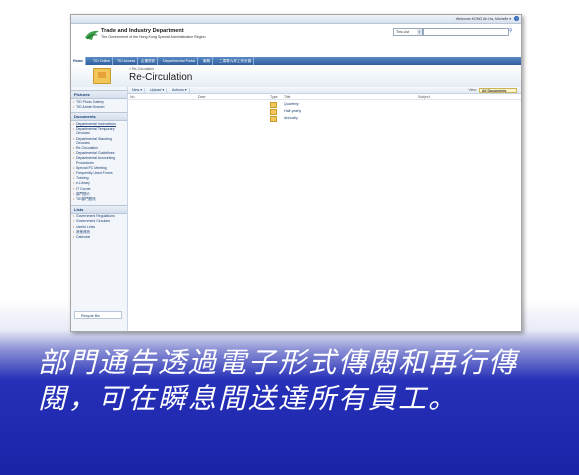 This screenshot has height=475, width=579. I want to click on folder-link: Quarterly, so click(291, 104).